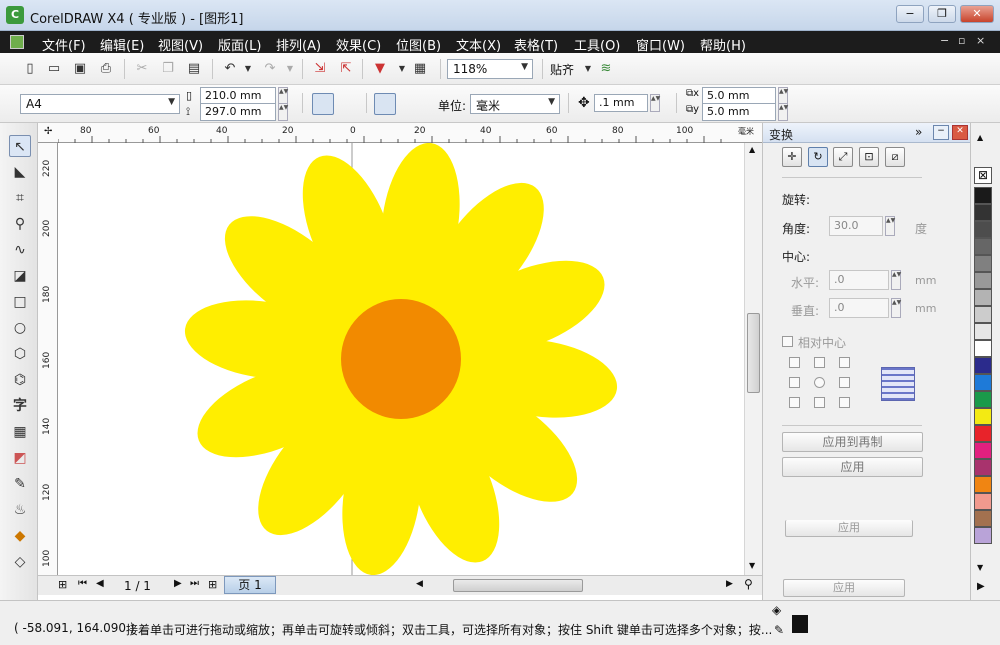 Image resolution: width=1000 pixels, height=645 pixels. Describe the element at coordinates (20, 328) in the screenshot. I see `ellipse-tool-icon: ○` at that location.